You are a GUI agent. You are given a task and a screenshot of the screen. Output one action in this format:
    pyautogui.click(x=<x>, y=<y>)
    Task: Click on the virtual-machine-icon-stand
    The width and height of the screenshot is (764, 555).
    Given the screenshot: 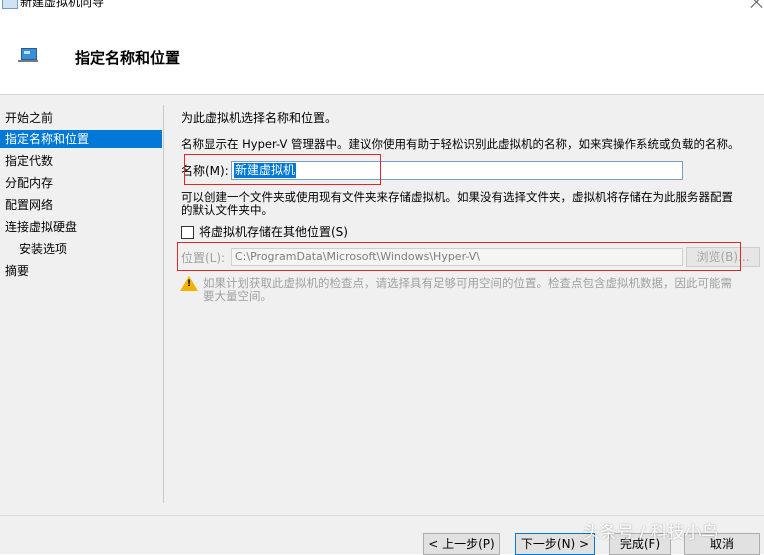 What is the action you would take?
    pyautogui.click(x=28, y=61)
    